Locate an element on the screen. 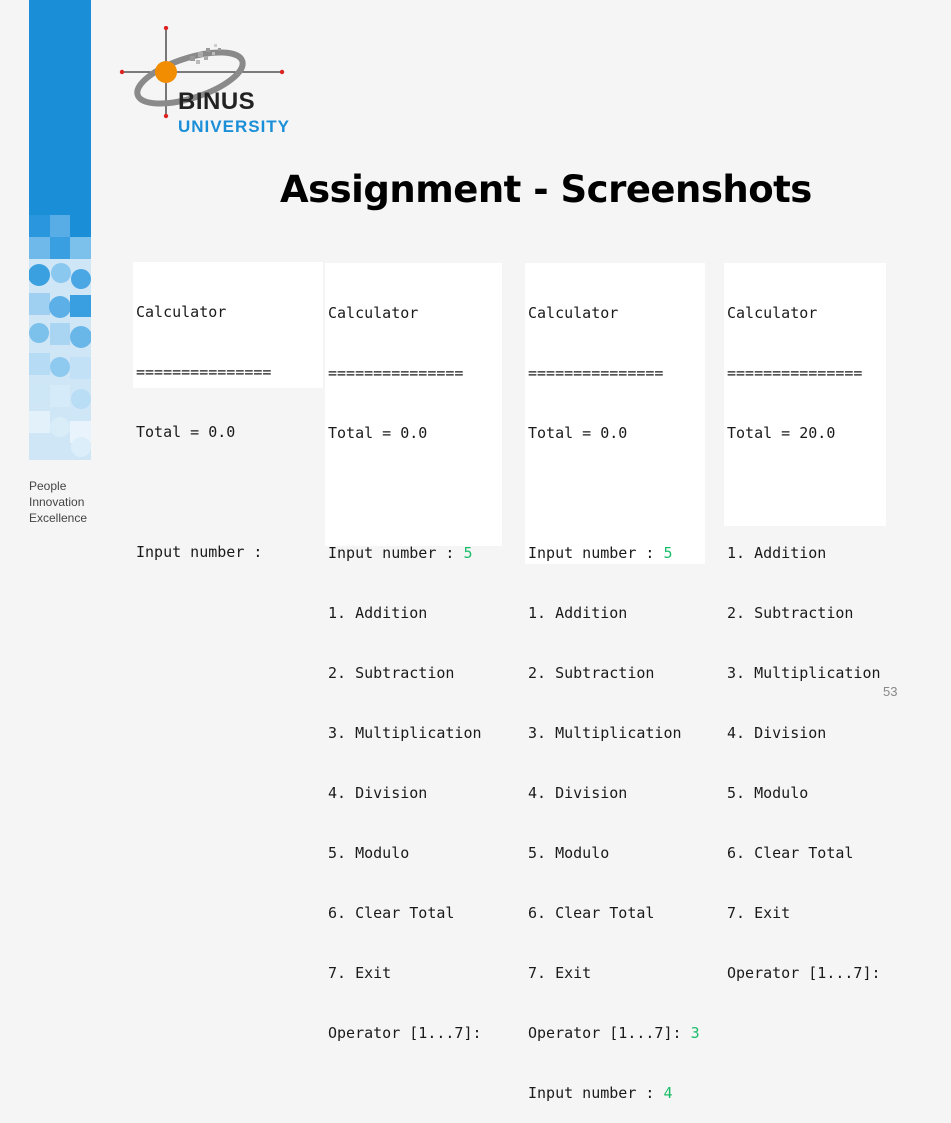 The height and width of the screenshot is (1123, 951). tagline-excellence: Excellence is located at coordinates (58, 518).